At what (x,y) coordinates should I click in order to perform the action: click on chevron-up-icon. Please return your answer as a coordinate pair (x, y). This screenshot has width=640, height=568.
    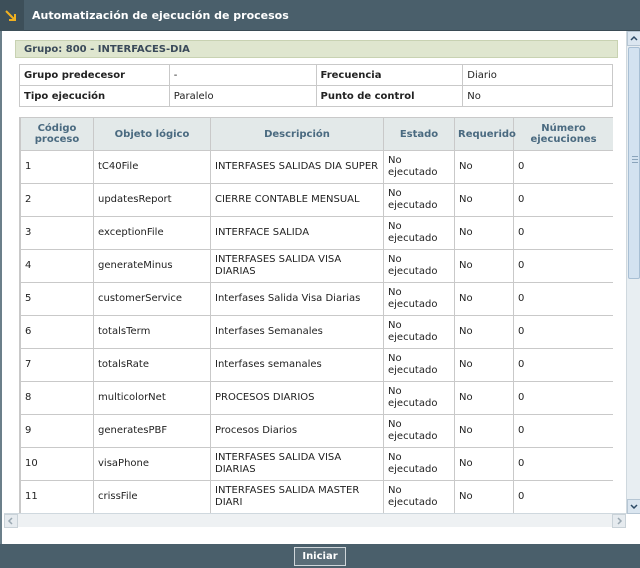
    Looking at the image, I should click on (634, 38).